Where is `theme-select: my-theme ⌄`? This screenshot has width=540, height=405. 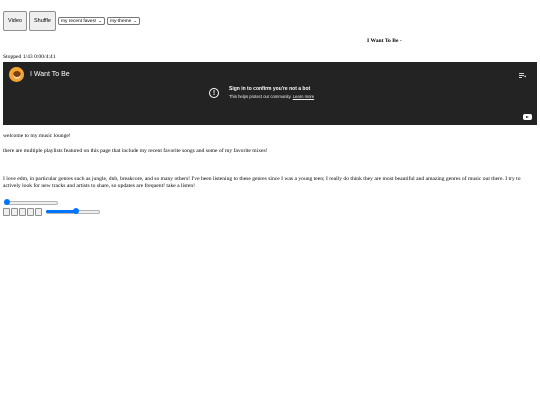 theme-select: my-theme ⌄ is located at coordinates (123, 21).